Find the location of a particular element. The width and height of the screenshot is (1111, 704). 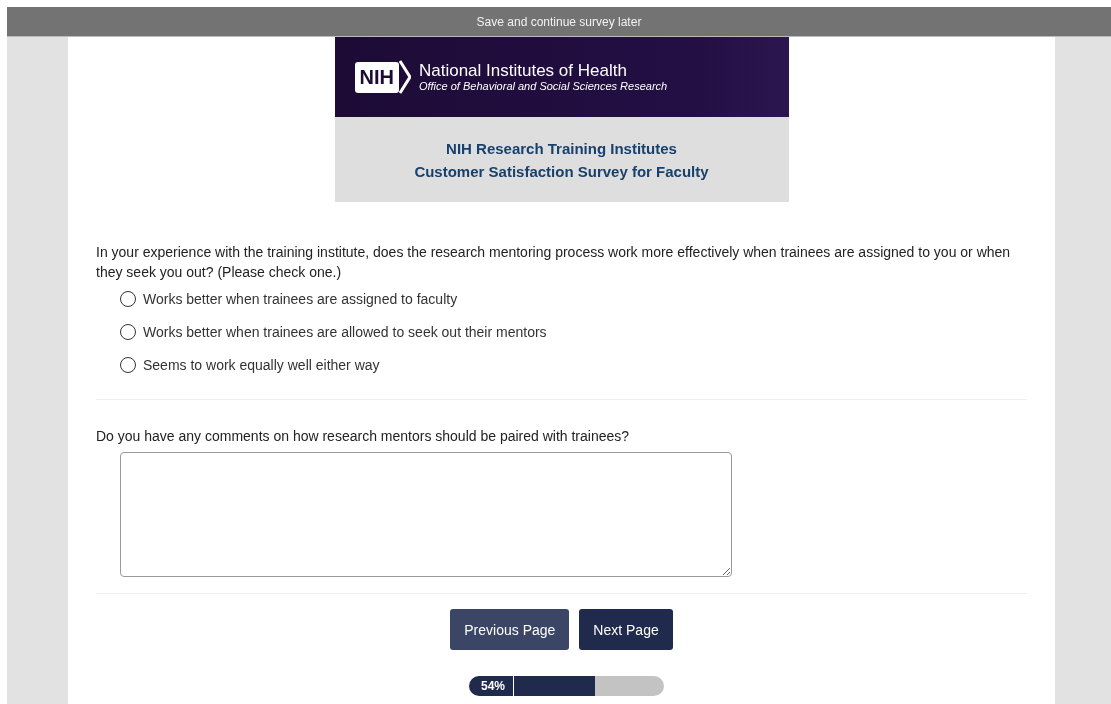

save-later-button: Save and continue survey later is located at coordinates (559, 22).